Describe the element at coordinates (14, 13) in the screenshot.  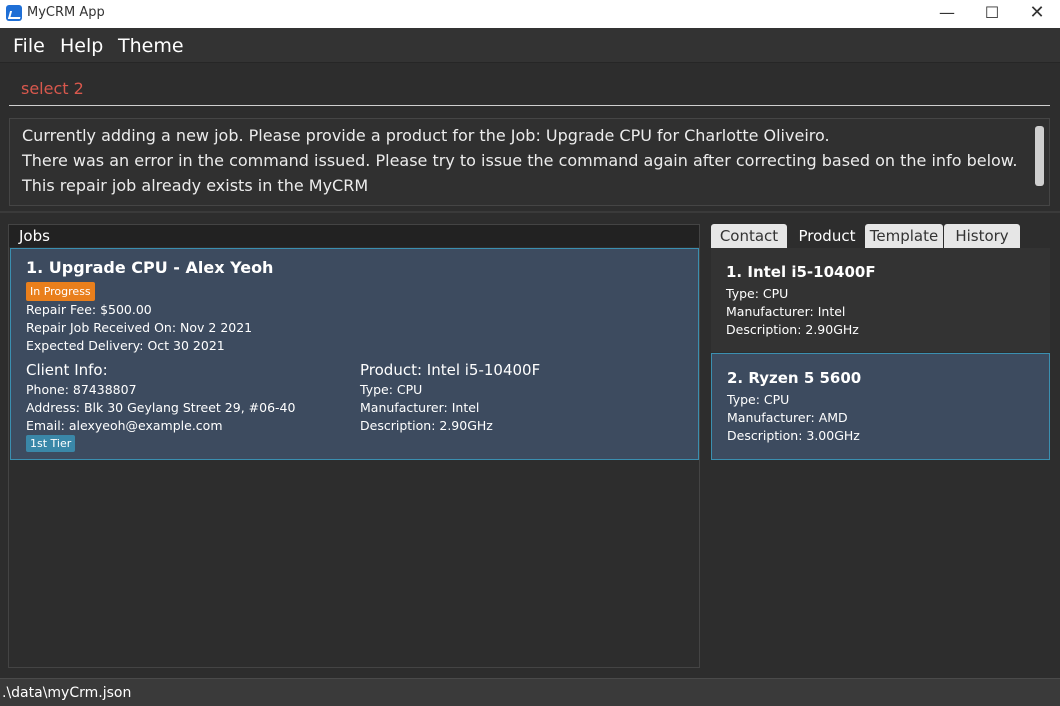
I see `app-logo-icon` at that location.